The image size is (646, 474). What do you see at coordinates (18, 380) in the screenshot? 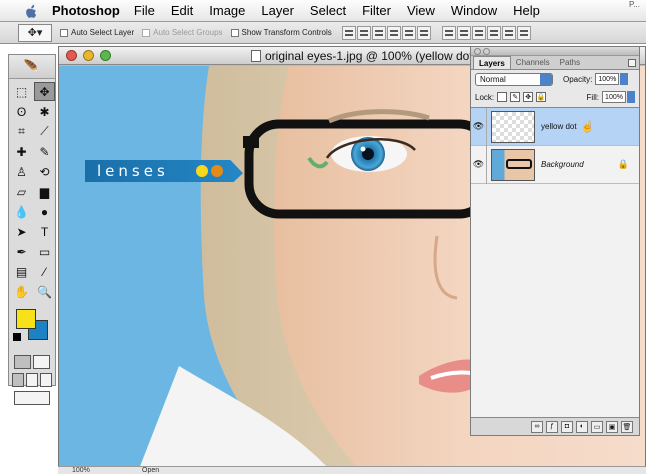
I see `screen-mode-standard-icon` at bounding box center [18, 380].